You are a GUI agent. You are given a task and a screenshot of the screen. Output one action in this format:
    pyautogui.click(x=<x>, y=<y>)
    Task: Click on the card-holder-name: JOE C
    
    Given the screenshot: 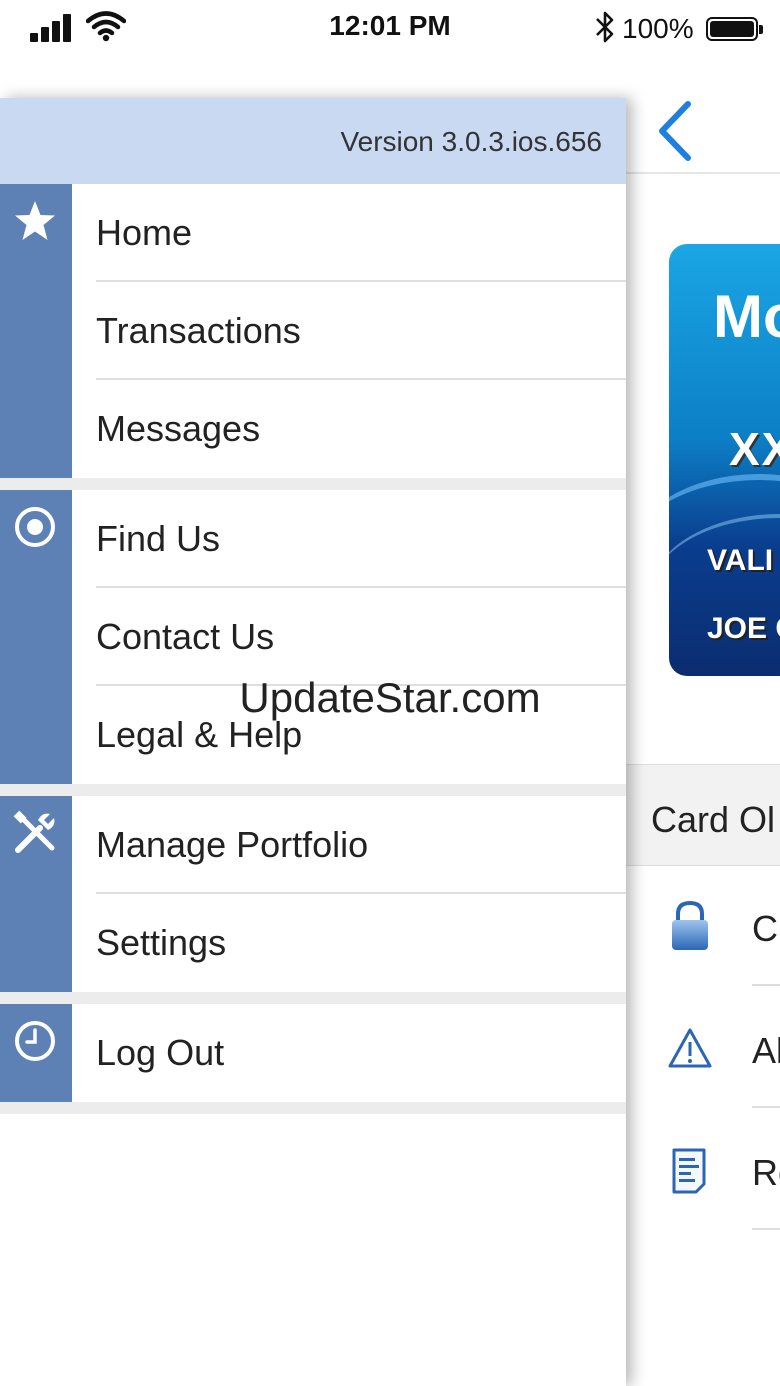 What is the action you would take?
    pyautogui.click(x=743, y=628)
    